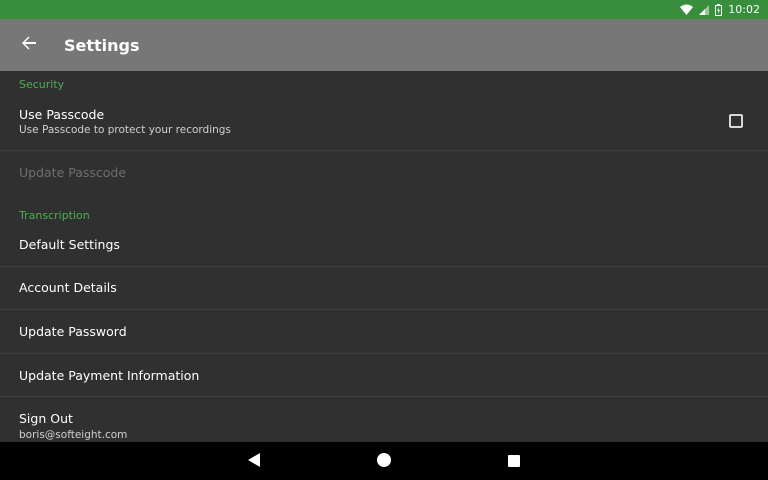 Image resolution: width=768 pixels, height=480 pixels. What do you see at coordinates (42, 84) in the screenshot?
I see `section-header-security: Security` at bounding box center [42, 84].